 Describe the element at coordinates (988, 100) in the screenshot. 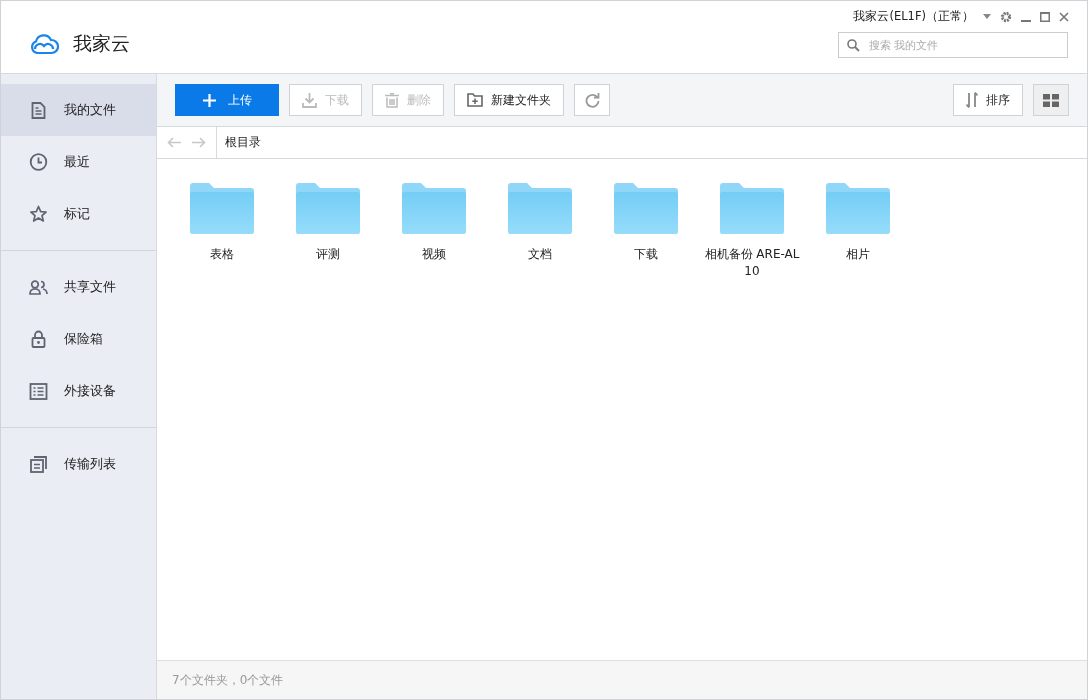

I see `sort-button: 排序` at that location.